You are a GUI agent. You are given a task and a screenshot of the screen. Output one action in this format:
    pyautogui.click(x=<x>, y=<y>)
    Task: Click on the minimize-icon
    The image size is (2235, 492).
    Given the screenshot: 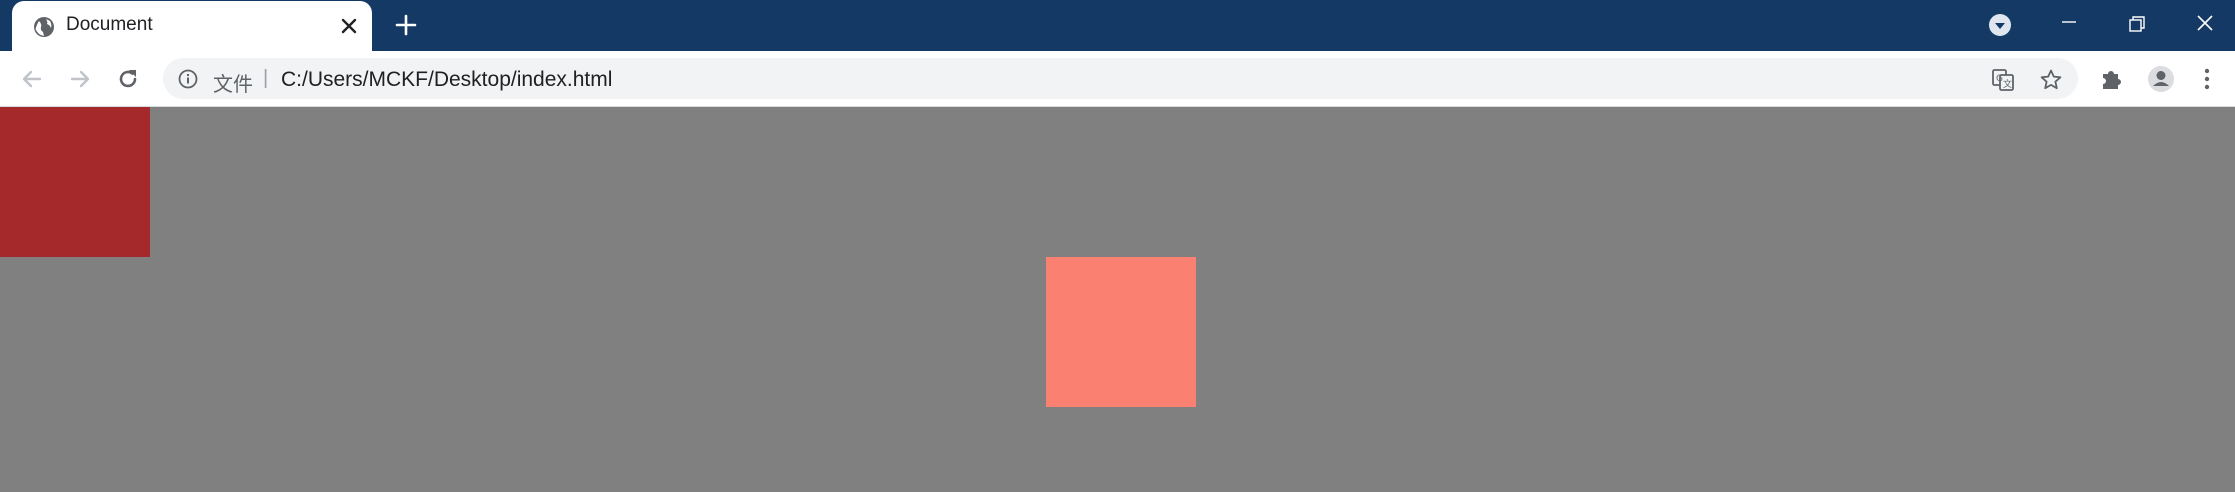 What is the action you would take?
    pyautogui.click(x=2069, y=25)
    